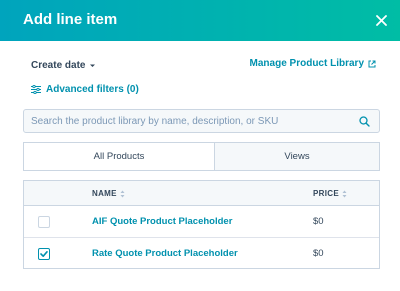 This screenshot has height=291, width=400. I want to click on search-icon, so click(364, 121).